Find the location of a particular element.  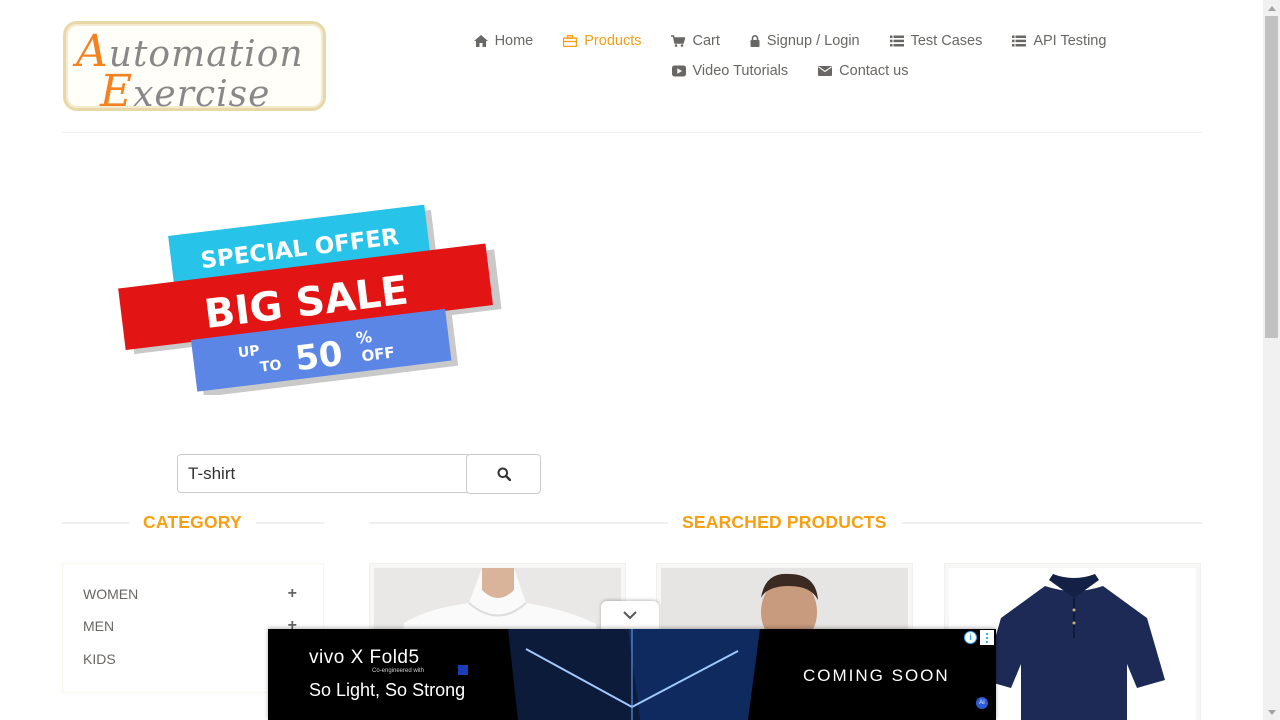

nav-api-testing: API Testing is located at coordinates (1059, 41).